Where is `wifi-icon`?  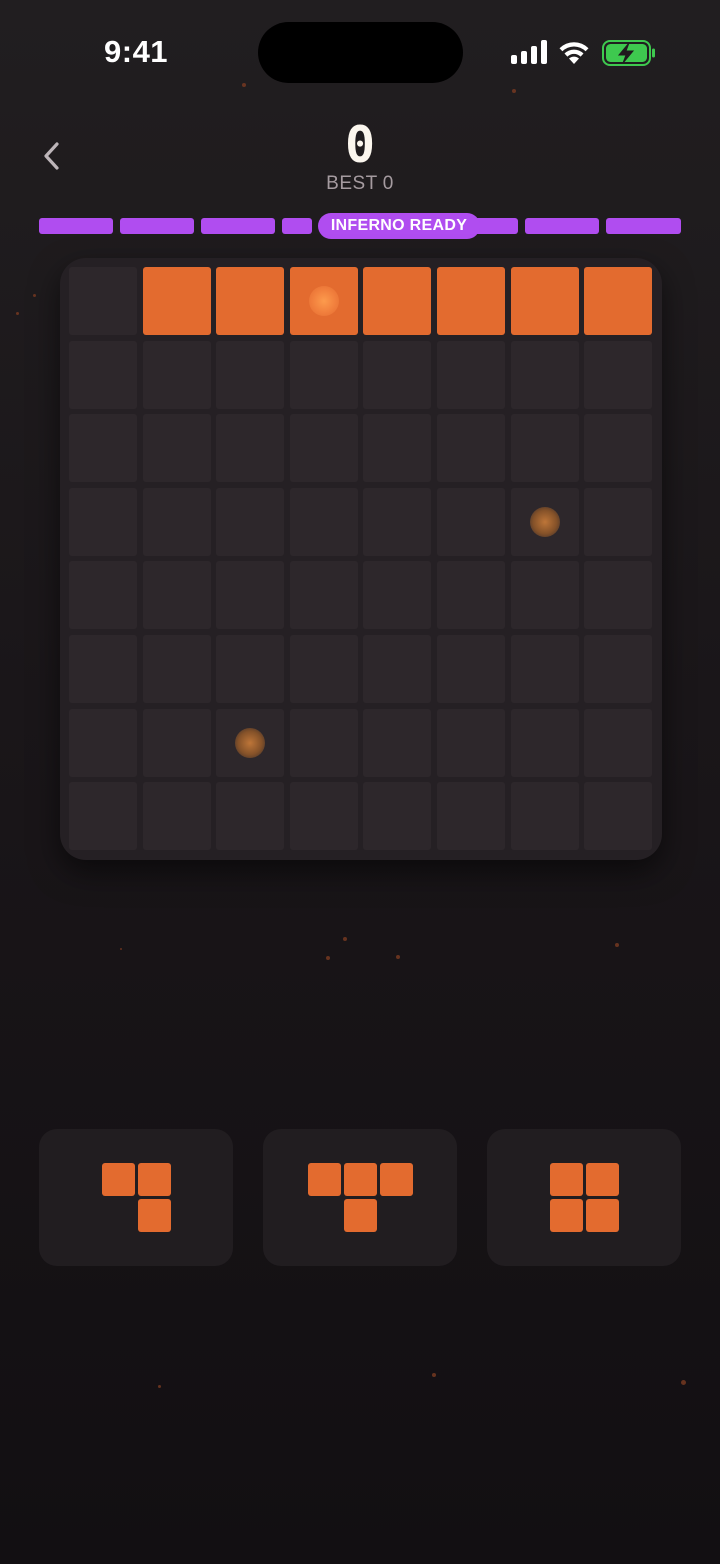 wifi-icon is located at coordinates (574, 53).